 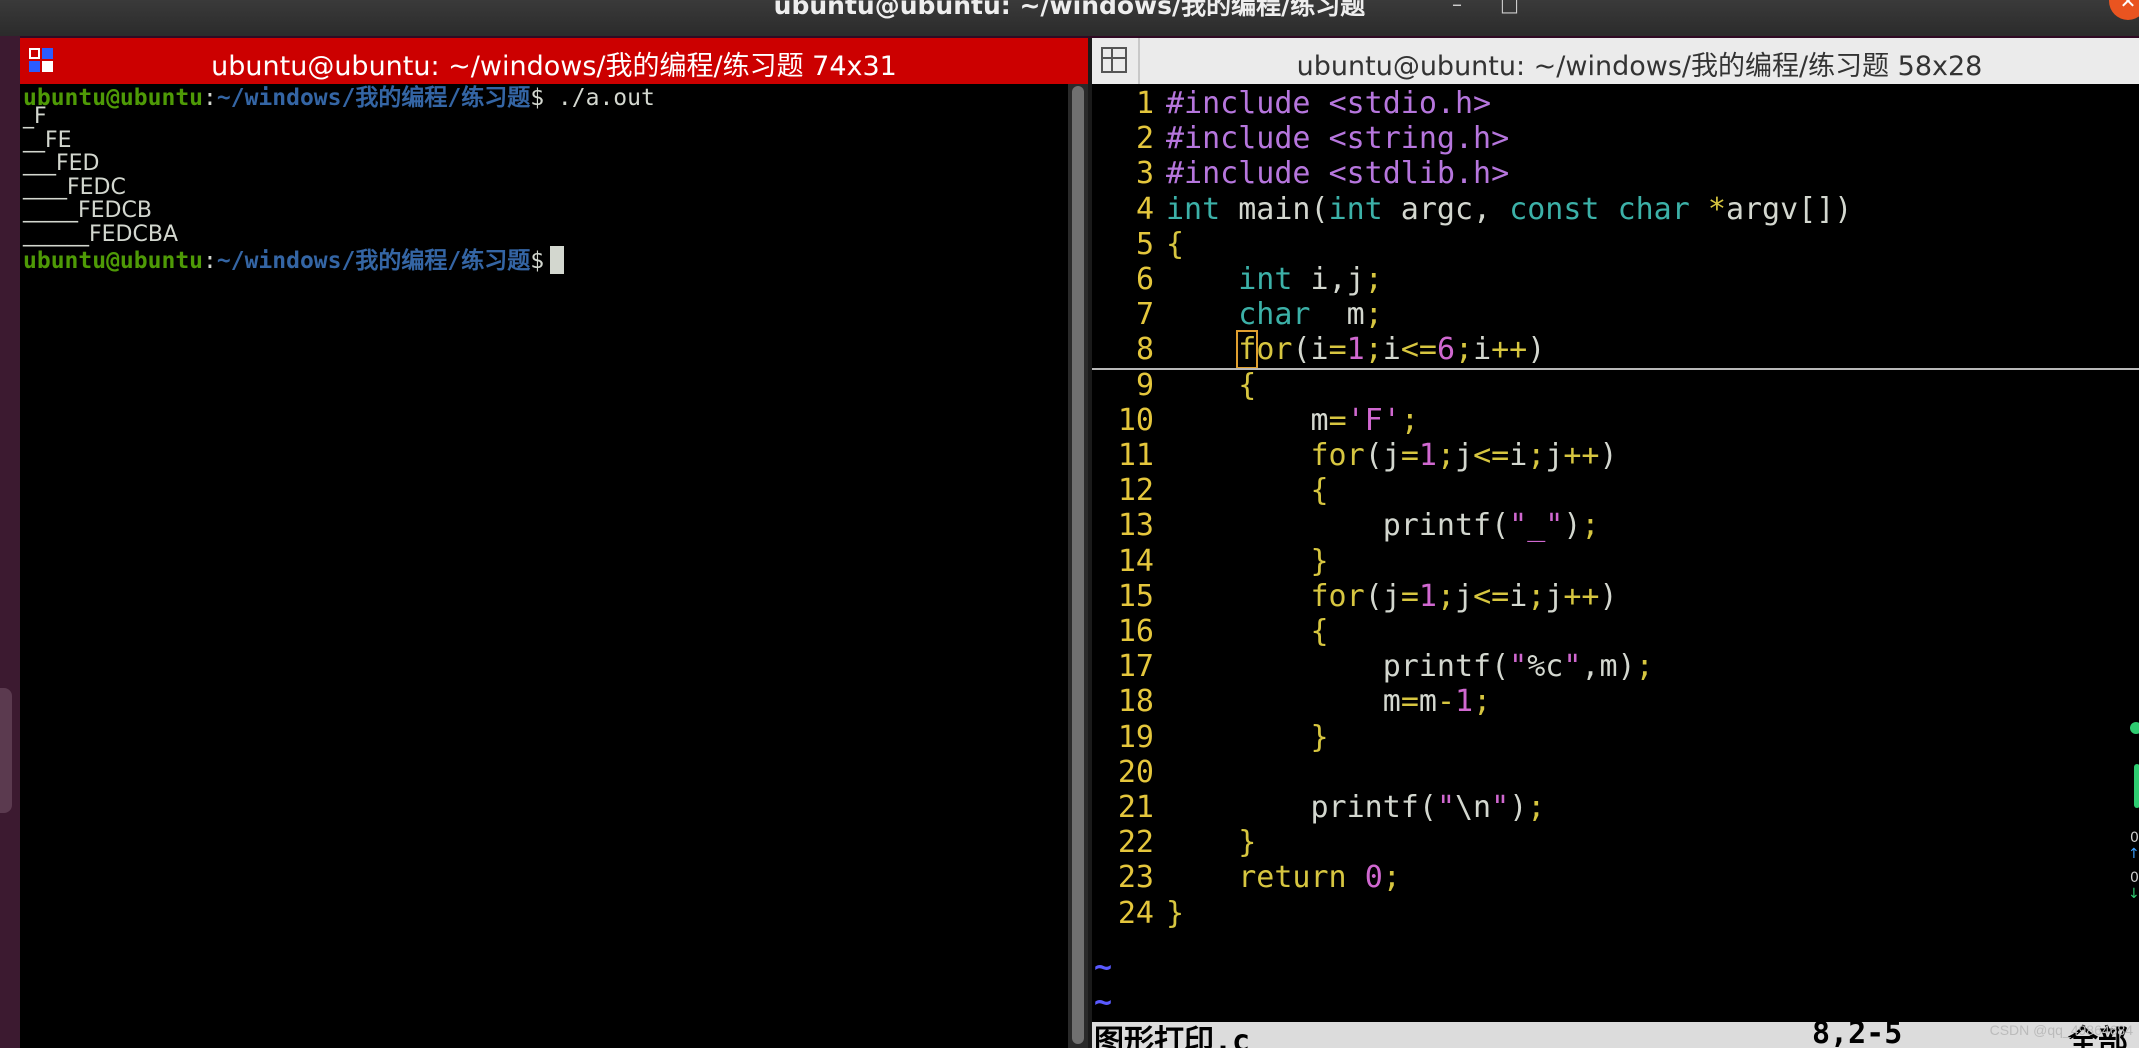 What do you see at coordinates (1135, 491) in the screenshot?
I see `line-number: 12` at bounding box center [1135, 491].